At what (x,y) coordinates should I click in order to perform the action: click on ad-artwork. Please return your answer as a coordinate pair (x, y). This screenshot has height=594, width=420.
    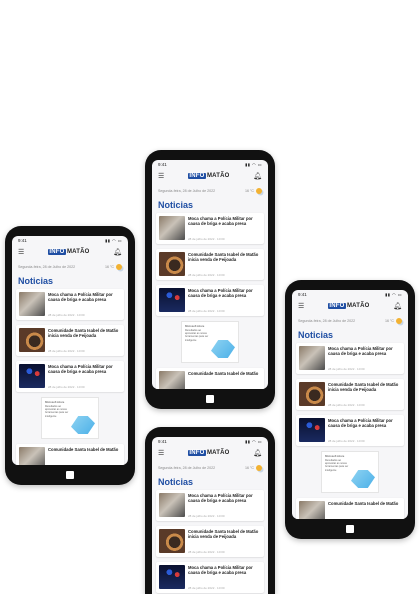
    Looking at the image, I should click on (83, 425).